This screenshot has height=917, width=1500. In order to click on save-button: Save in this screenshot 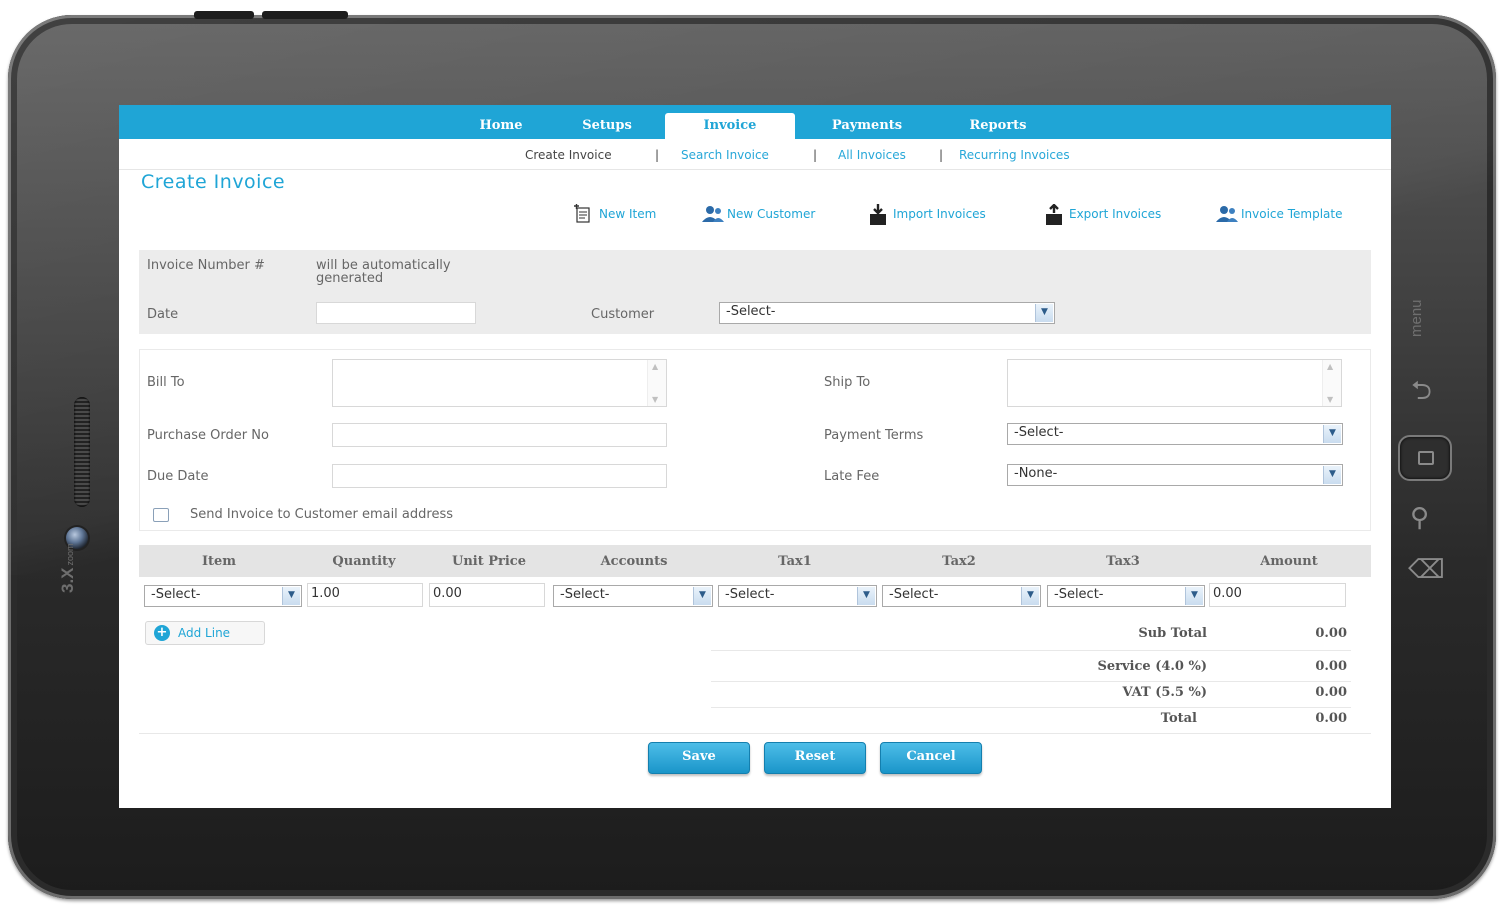, I will do `click(699, 758)`.